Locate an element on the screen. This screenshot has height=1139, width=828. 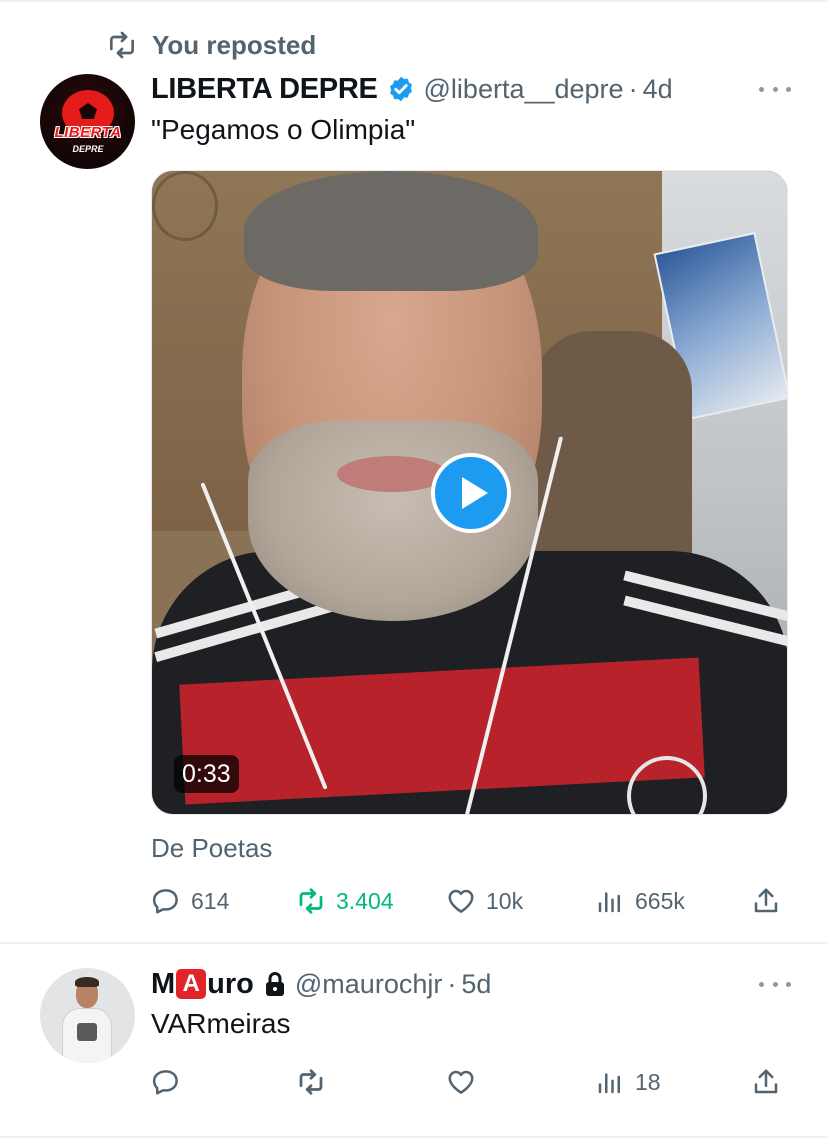
play-icon is located at coordinates (475, 493).